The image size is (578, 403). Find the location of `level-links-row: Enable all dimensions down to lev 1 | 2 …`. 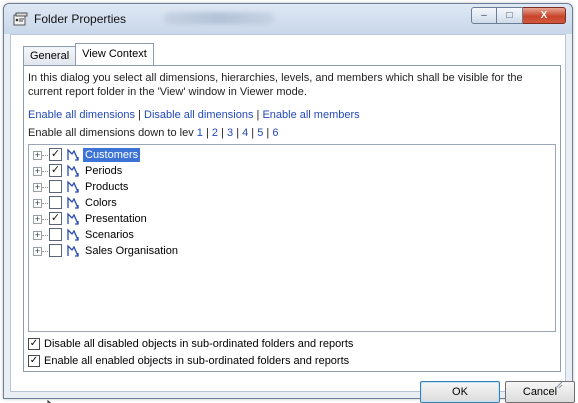

level-links-row: Enable all dimensions down to lev 1 | 2 … is located at coordinates (153, 133).